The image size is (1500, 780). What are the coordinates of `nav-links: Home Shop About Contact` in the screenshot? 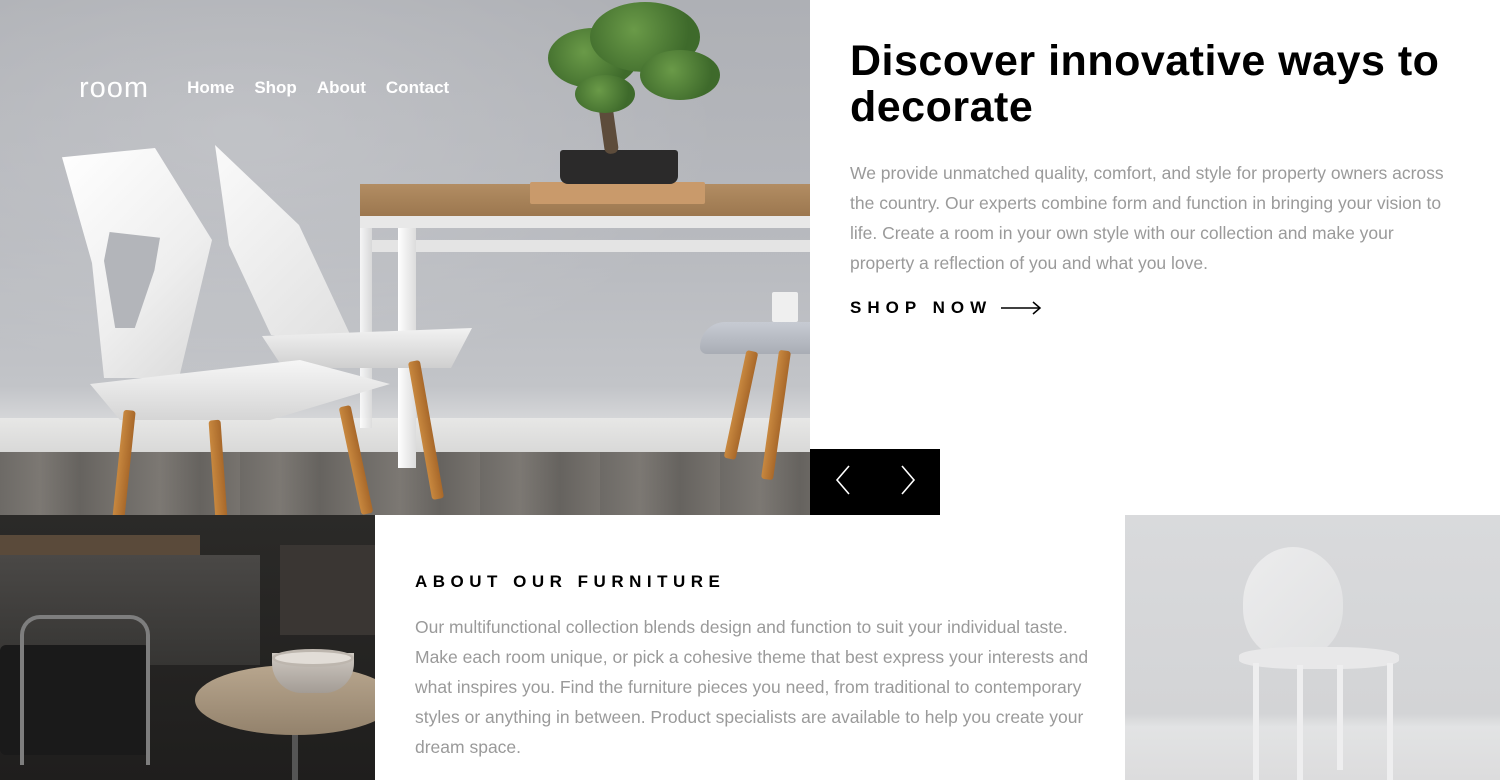 It's located at (318, 88).